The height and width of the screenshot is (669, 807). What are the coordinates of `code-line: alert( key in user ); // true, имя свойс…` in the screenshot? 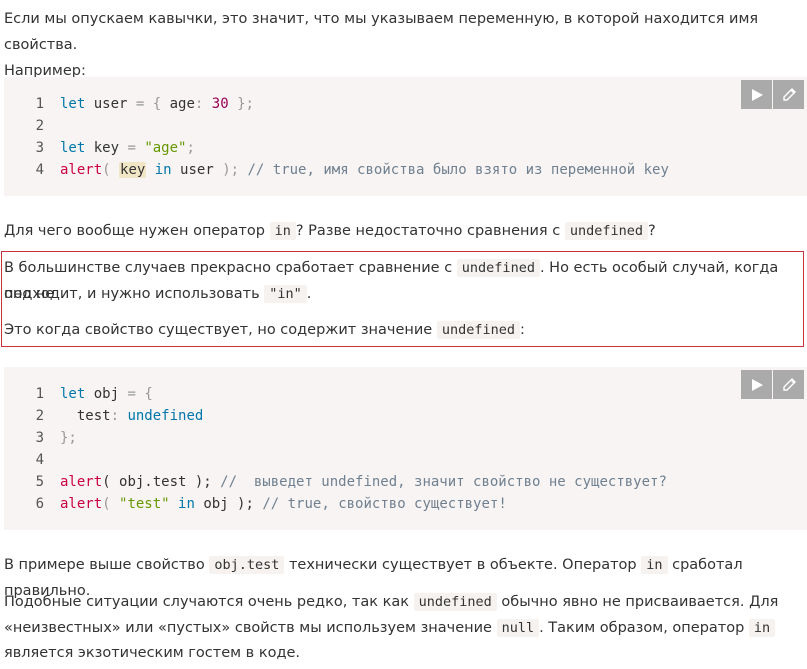 It's located at (364, 170).